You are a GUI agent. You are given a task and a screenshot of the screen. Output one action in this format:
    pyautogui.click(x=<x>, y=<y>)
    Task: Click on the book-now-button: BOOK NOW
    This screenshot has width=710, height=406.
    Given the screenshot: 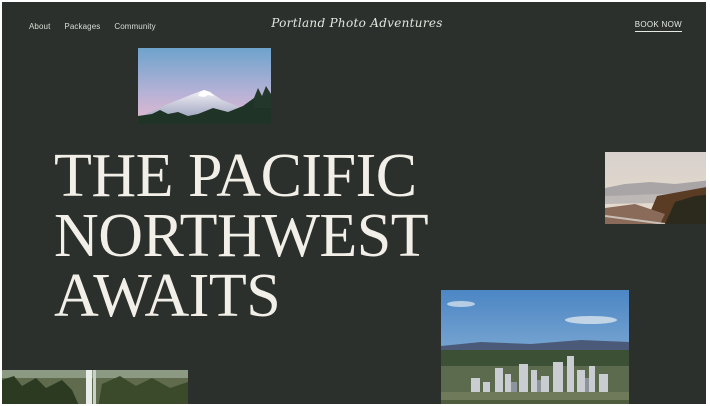 What is the action you would take?
    pyautogui.click(x=658, y=26)
    